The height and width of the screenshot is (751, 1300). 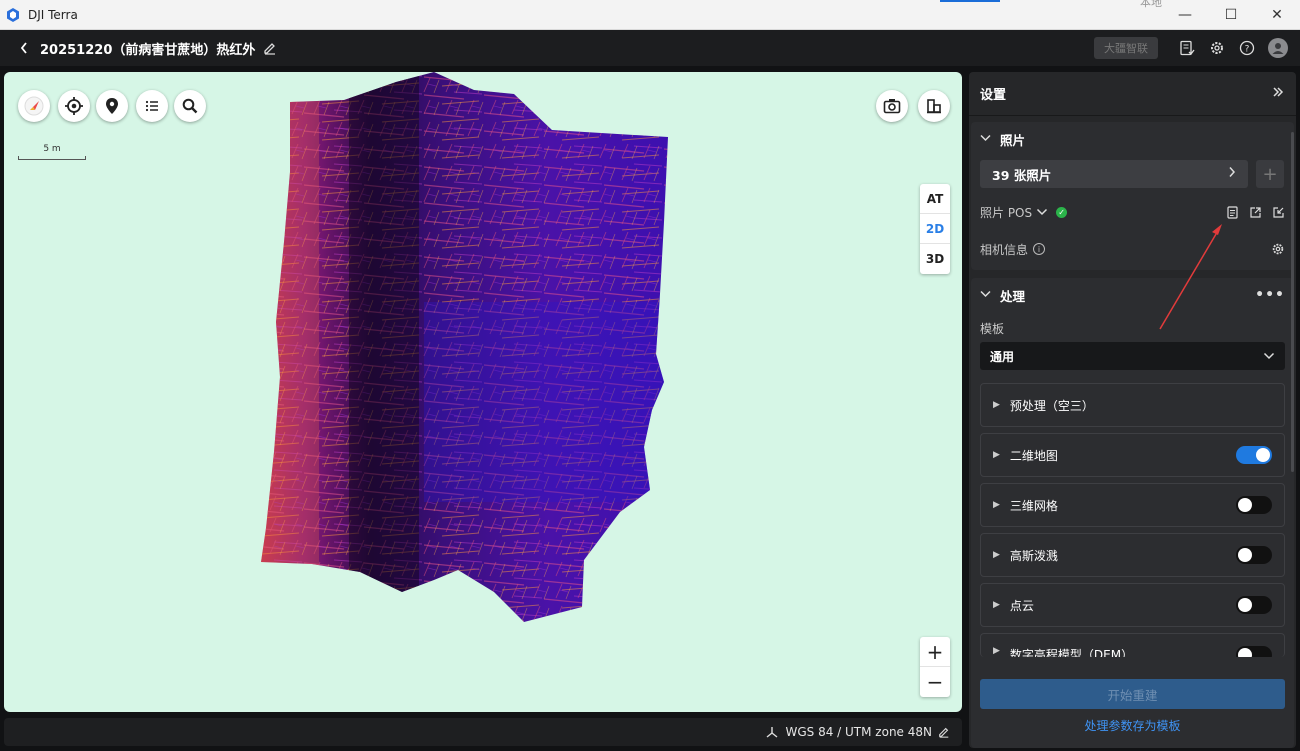 What do you see at coordinates (1004, 249) in the screenshot?
I see `camera-info-label: 相机信息` at bounding box center [1004, 249].